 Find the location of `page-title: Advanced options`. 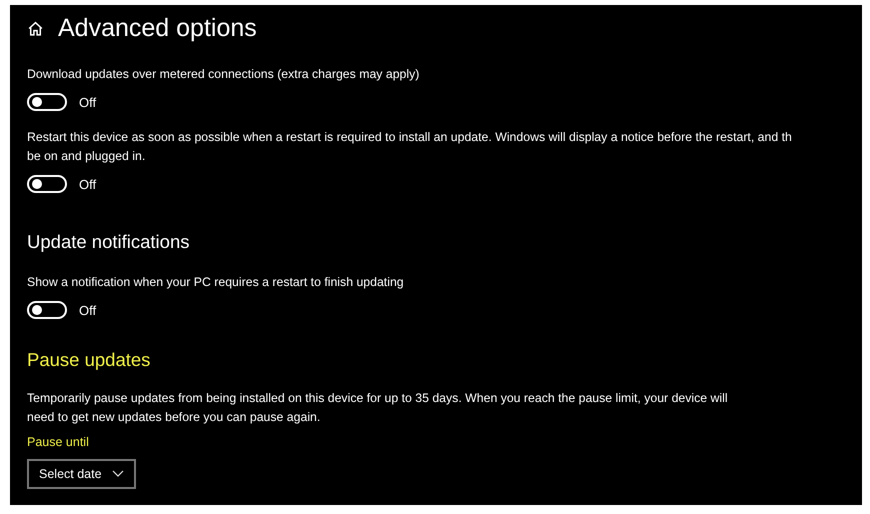

page-title: Advanced options is located at coordinates (157, 28).